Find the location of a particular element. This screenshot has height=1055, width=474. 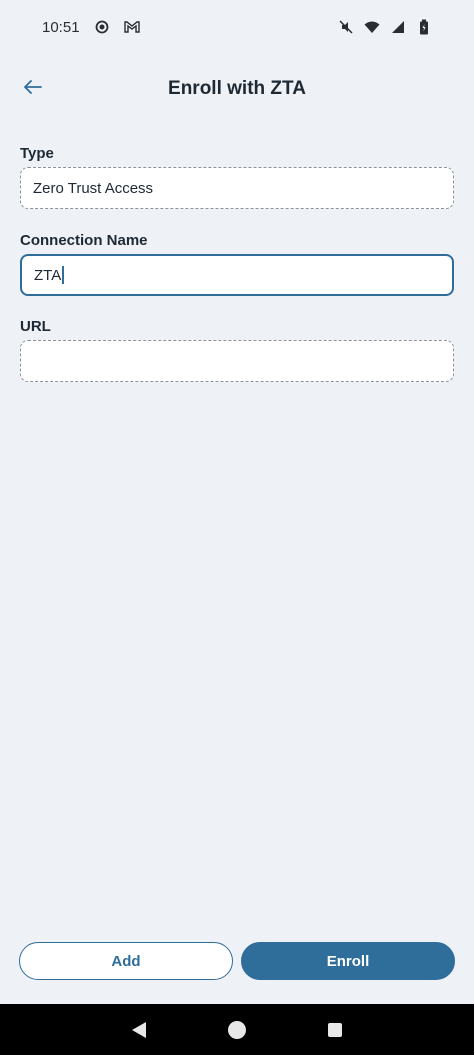

type-label: Type is located at coordinates (37, 153).